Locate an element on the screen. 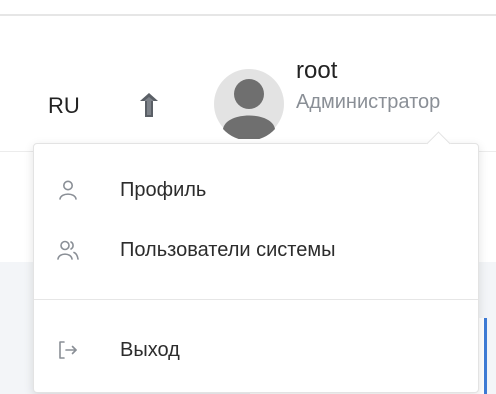 The width and height of the screenshot is (496, 394). menu-item-system-users: Пользователи системы is located at coordinates (256, 250).